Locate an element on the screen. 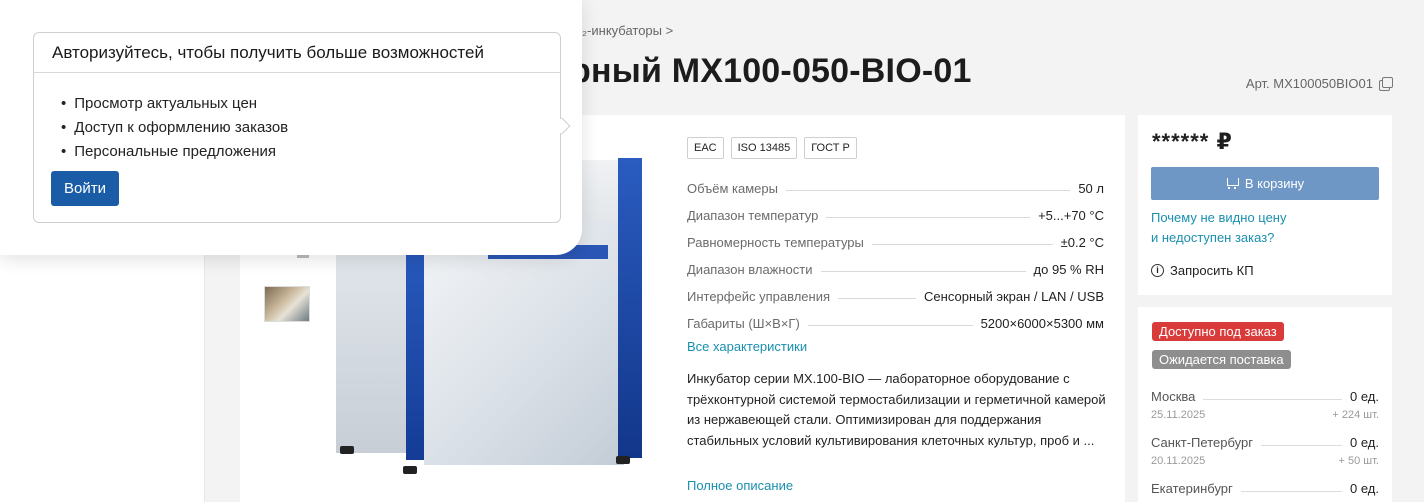 The height and width of the screenshot is (502, 1424). certificate-badge: ISO 13485 is located at coordinates (764, 148).